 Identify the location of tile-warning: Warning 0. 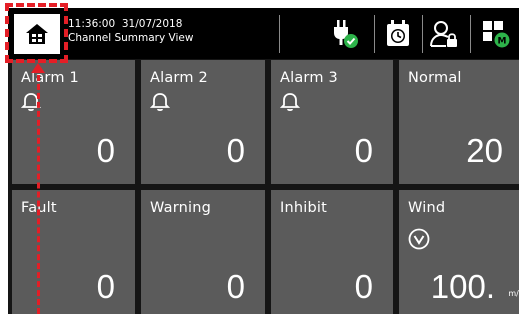
(203, 252).